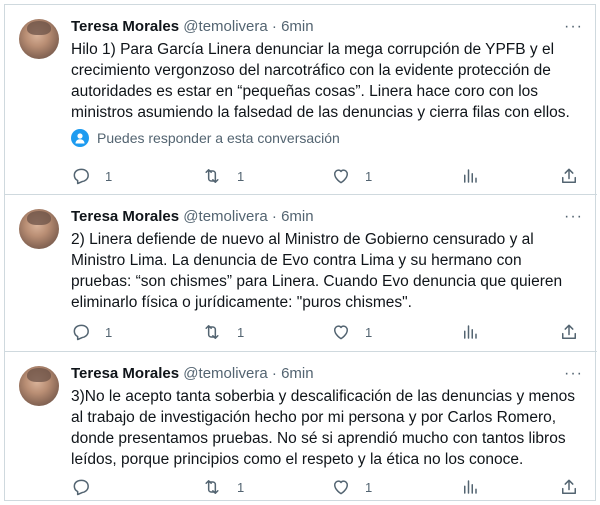 The image size is (600, 505). Describe the element at coordinates (326, 487) in the screenshot. I see `tweet-actions: 1 1` at that location.